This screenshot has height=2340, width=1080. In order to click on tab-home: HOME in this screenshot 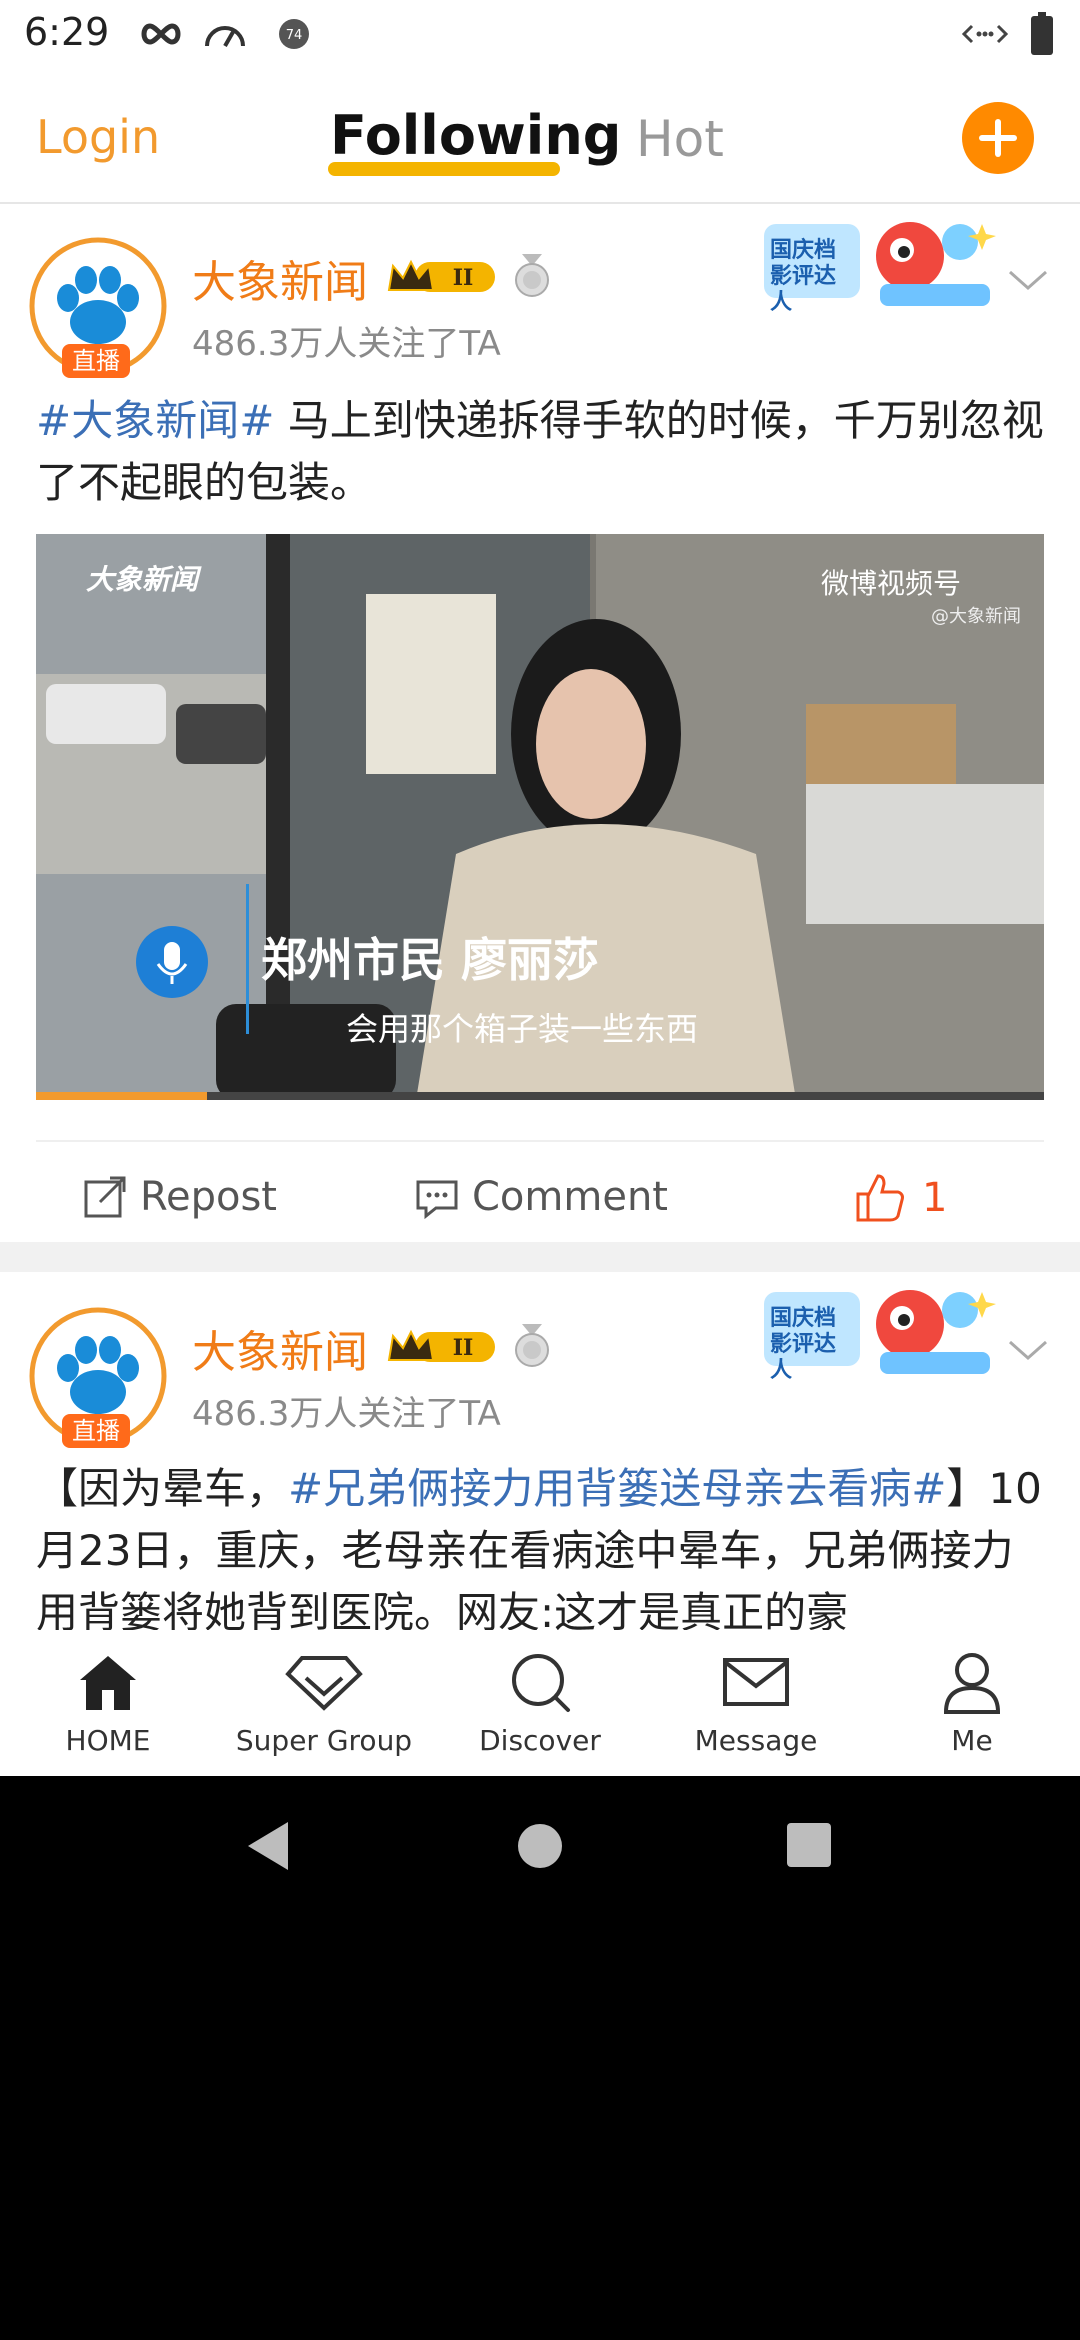, I will do `click(108, 1703)`.